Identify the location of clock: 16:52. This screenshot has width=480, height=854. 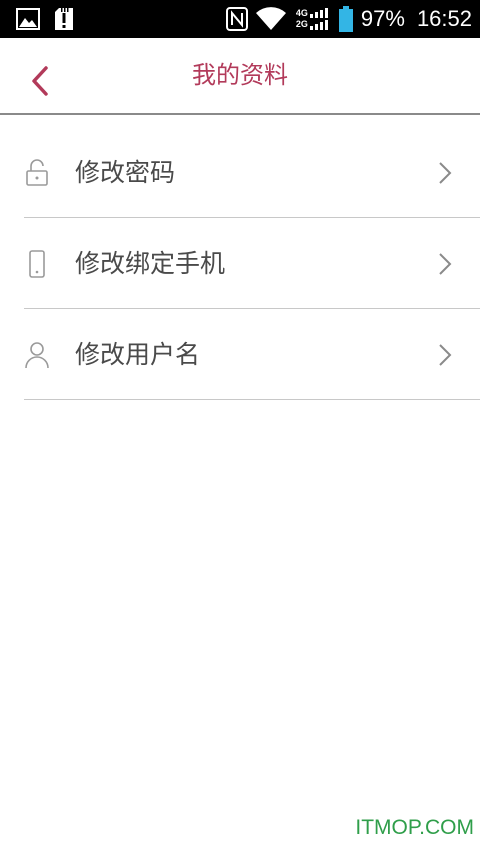
(444, 18).